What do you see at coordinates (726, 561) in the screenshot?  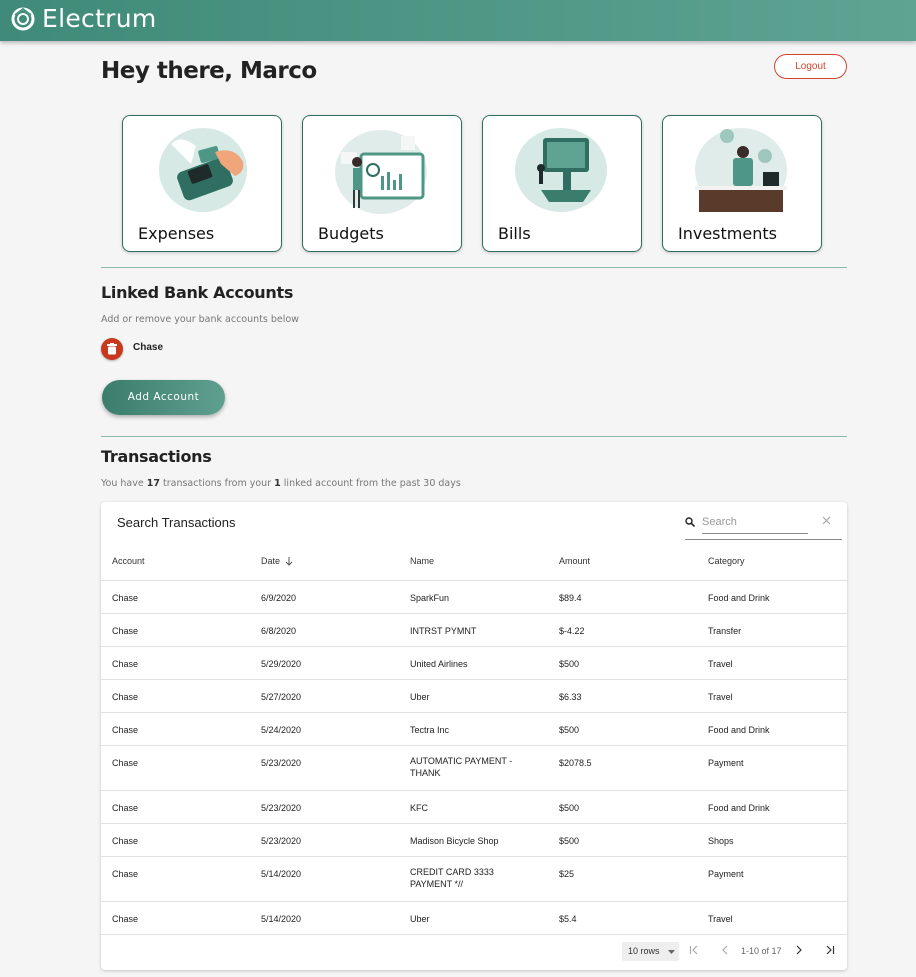 I see `column-header-category: Category` at bounding box center [726, 561].